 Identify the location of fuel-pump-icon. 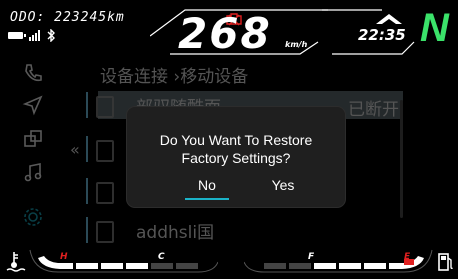
(445, 262).